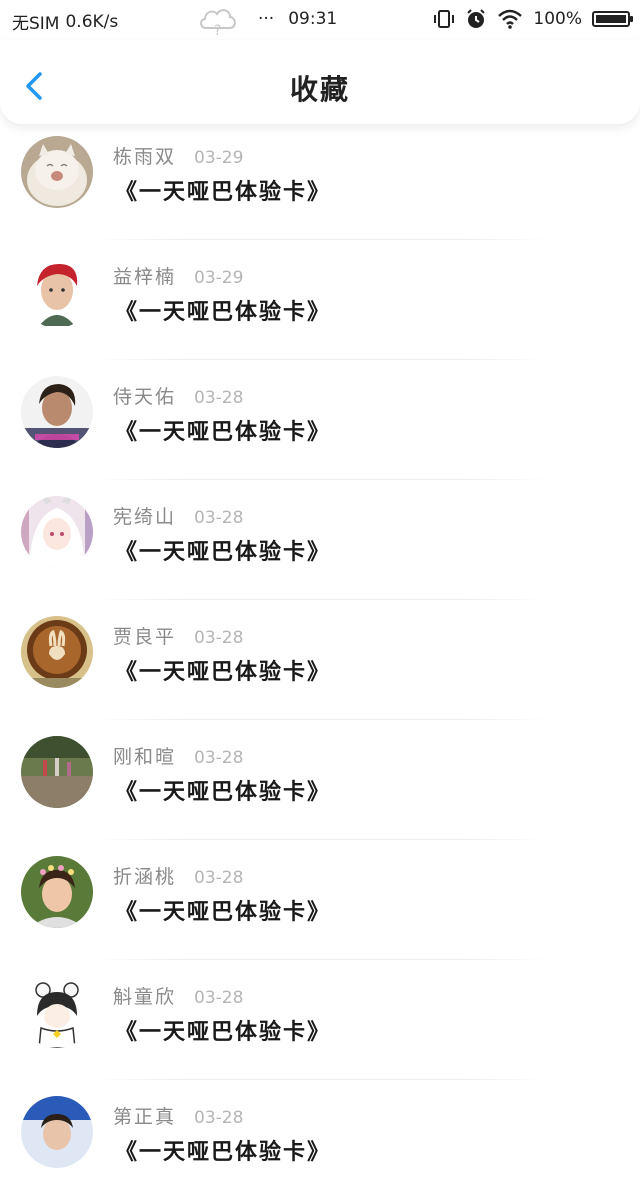 This screenshot has height=1200, width=640. I want to click on status-right: 100%, so click(533, 19).